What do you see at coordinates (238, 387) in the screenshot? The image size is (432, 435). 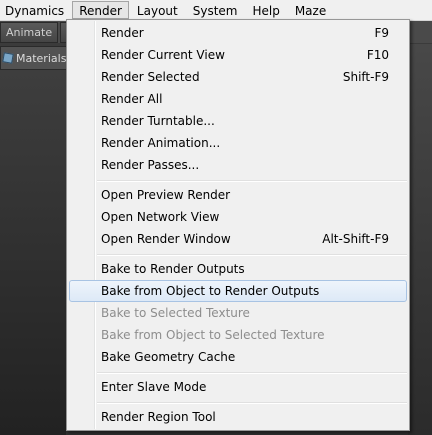 I see `menu-item-enter-slave-mode: Enter Slave Mode` at bounding box center [238, 387].